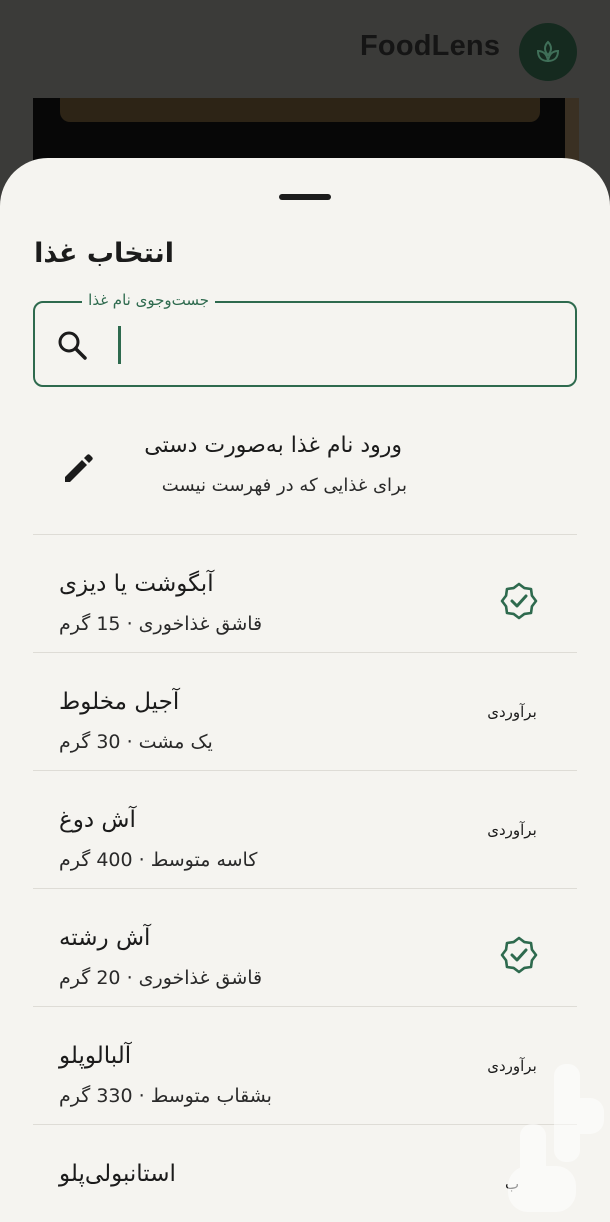 The width and height of the screenshot is (610, 1222). What do you see at coordinates (148, 300) in the screenshot?
I see `search-label: جست‌وجوی نام غذا` at bounding box center [148, 300].